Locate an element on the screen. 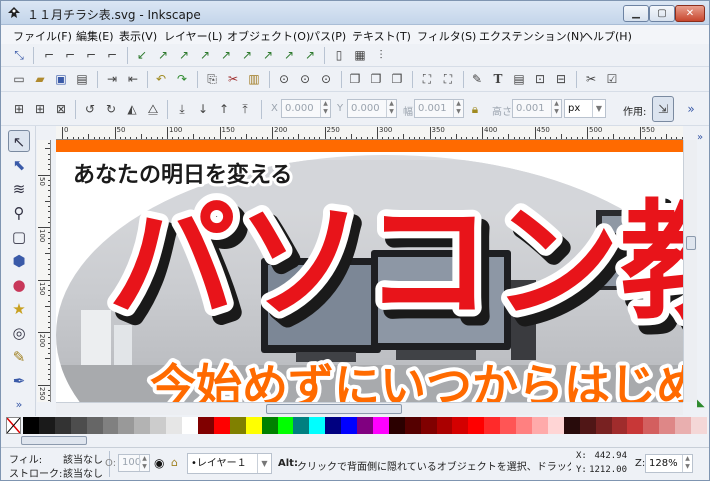 Image resolution: width=710 pixels, height=481 pixels. zoom-tool: ⚲ is located at coordinates (19, 213).